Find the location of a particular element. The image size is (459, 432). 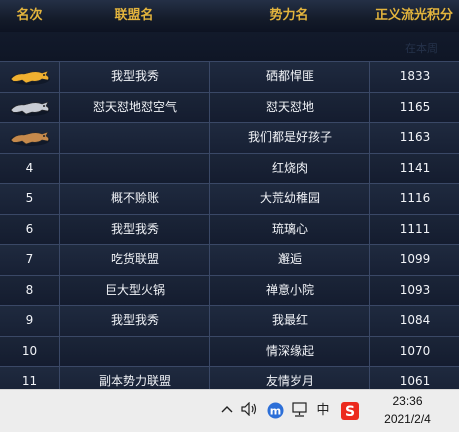

score-cell: 1141 is located at coordinates (414, 168).